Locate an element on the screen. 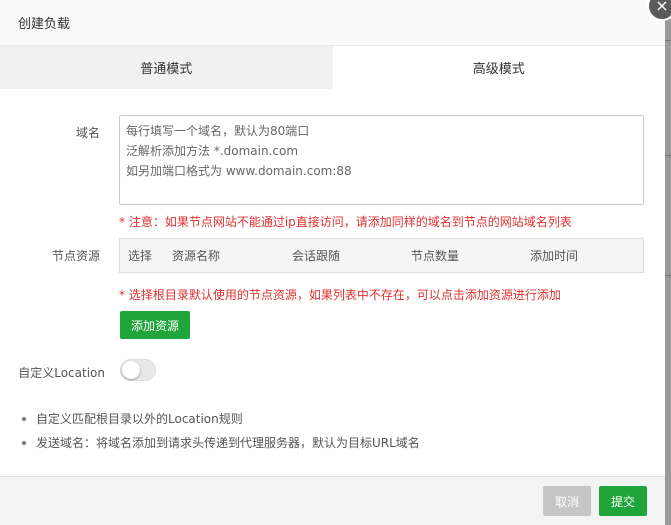 This screenshot has width=671, height=525. toggle-knob is located at coordinates (131, 370).